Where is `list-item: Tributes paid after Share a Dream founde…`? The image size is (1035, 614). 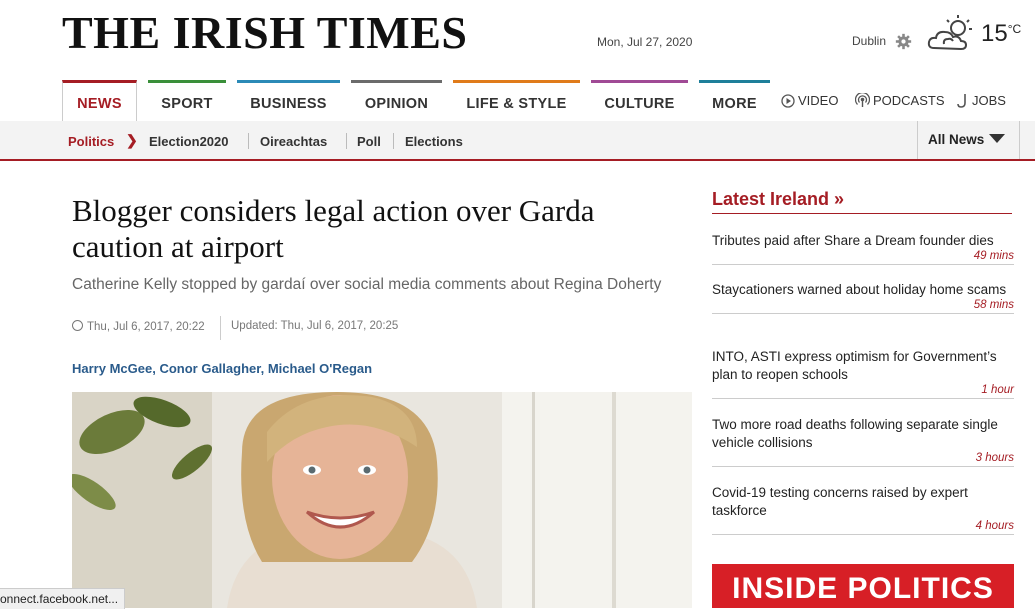 list-item: Tributes paid after Share a Dream founde… is located at coordinates (863, 248).